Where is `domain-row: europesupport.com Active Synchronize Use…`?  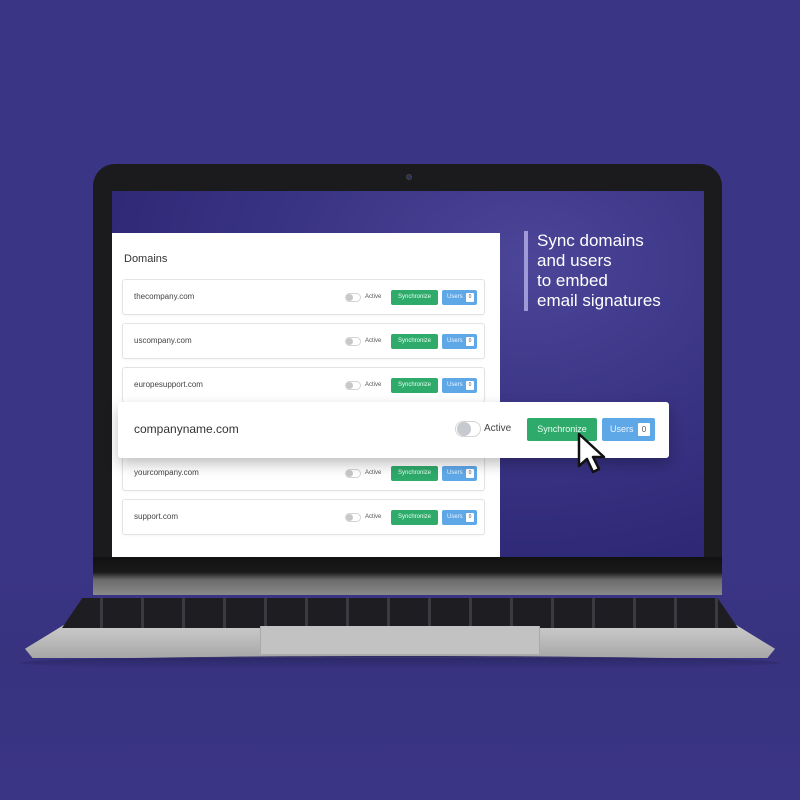 domain-row: europesupport.com Active Synchronize Use… is located at coordinates (303, 385).